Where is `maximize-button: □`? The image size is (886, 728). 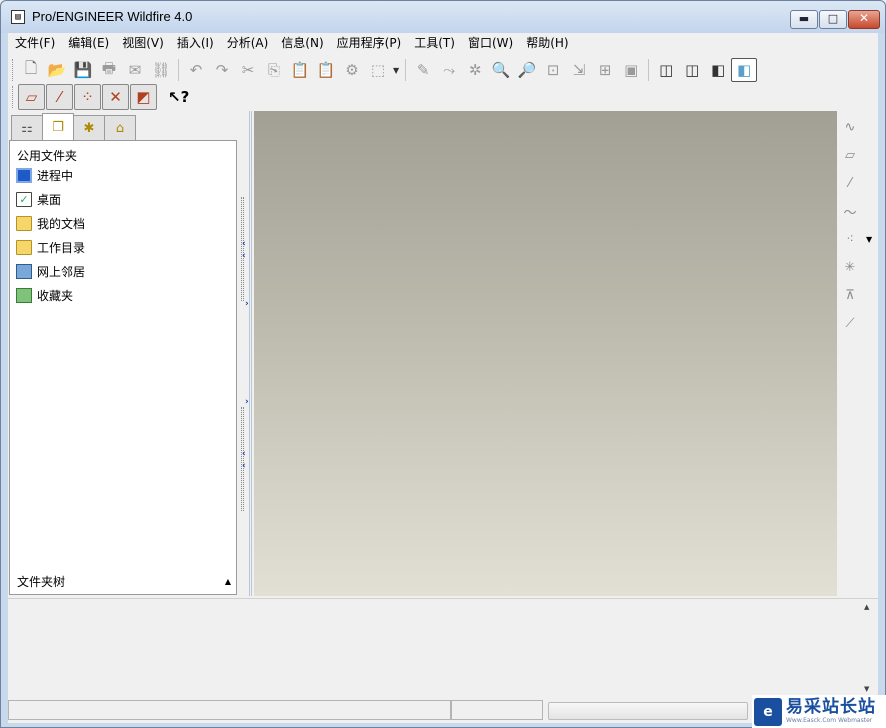
maximize-button: □ is located at coordinates (833, 19).